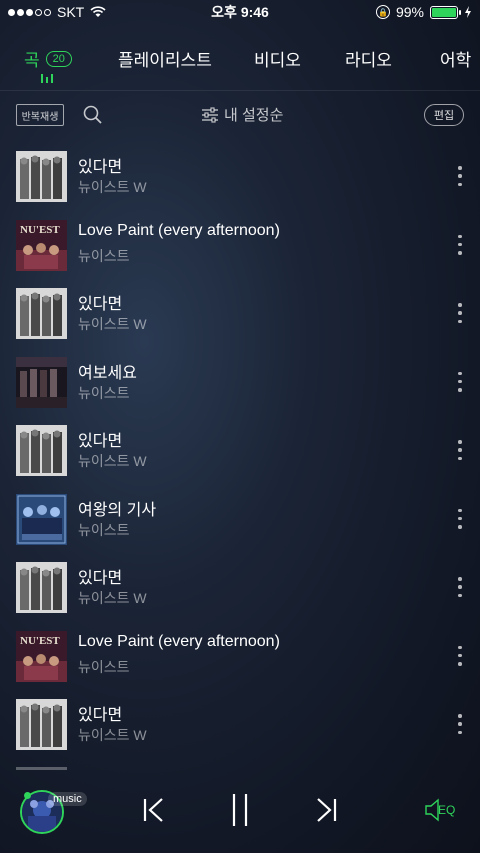 The image size is (480, 853). I want to click on status-right: 🔒 99%, so click(423, 12).